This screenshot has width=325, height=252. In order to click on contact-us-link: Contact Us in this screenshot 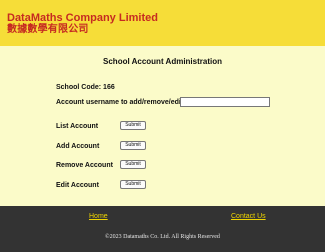, I will do `click(248, 216)`.